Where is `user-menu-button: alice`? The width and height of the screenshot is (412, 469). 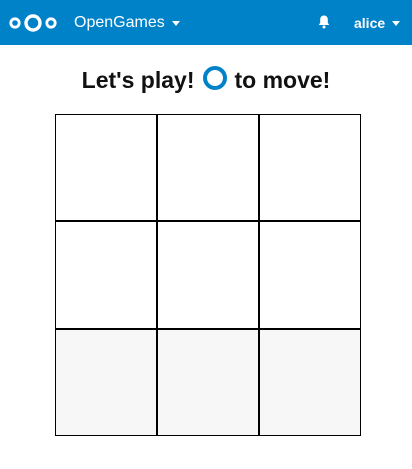
user-menu-button: alice is located at coordinates (377, 22).